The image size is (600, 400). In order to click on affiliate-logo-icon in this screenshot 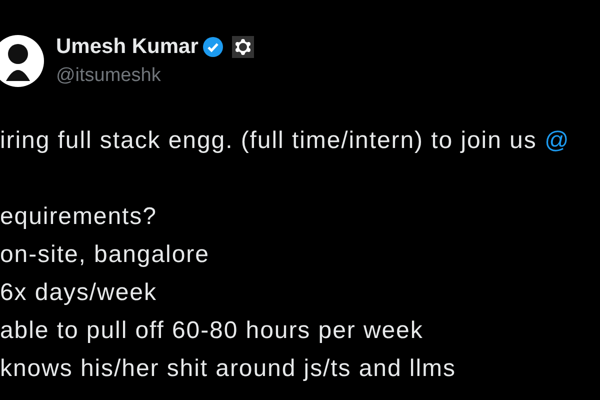, I will do `click(243, 47)`.